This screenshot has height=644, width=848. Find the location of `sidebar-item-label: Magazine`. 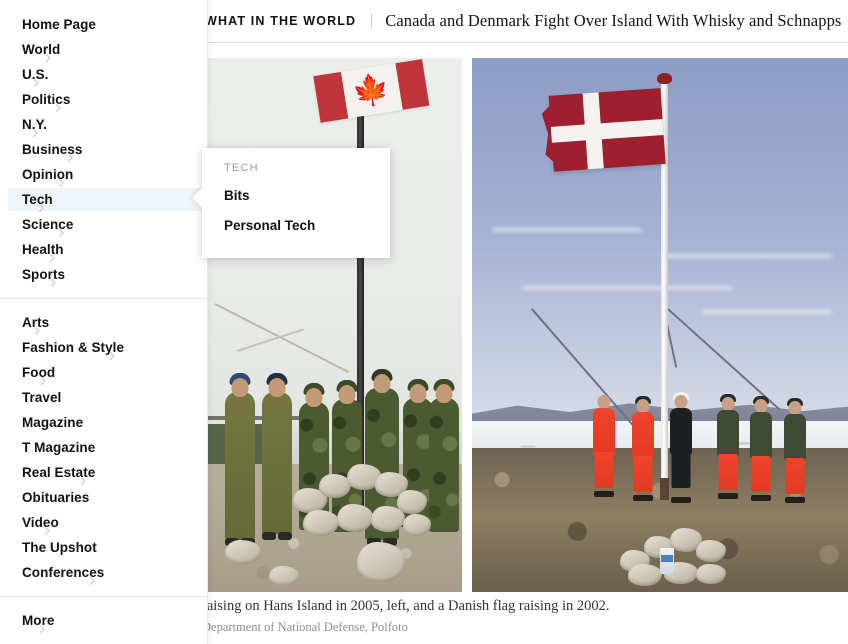

sidebar-item-label: Magazine is located at coordinates (53, 422).